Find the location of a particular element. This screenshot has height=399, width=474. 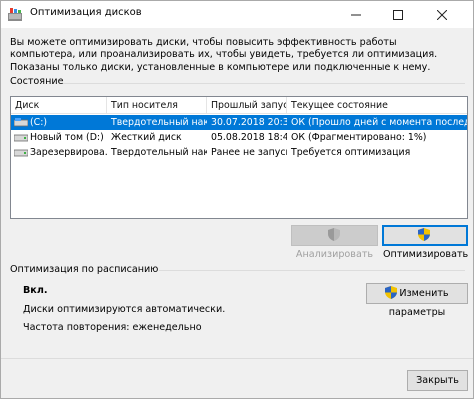

column-header-media-type: Тип носителя is located at coordinates (157, 105).